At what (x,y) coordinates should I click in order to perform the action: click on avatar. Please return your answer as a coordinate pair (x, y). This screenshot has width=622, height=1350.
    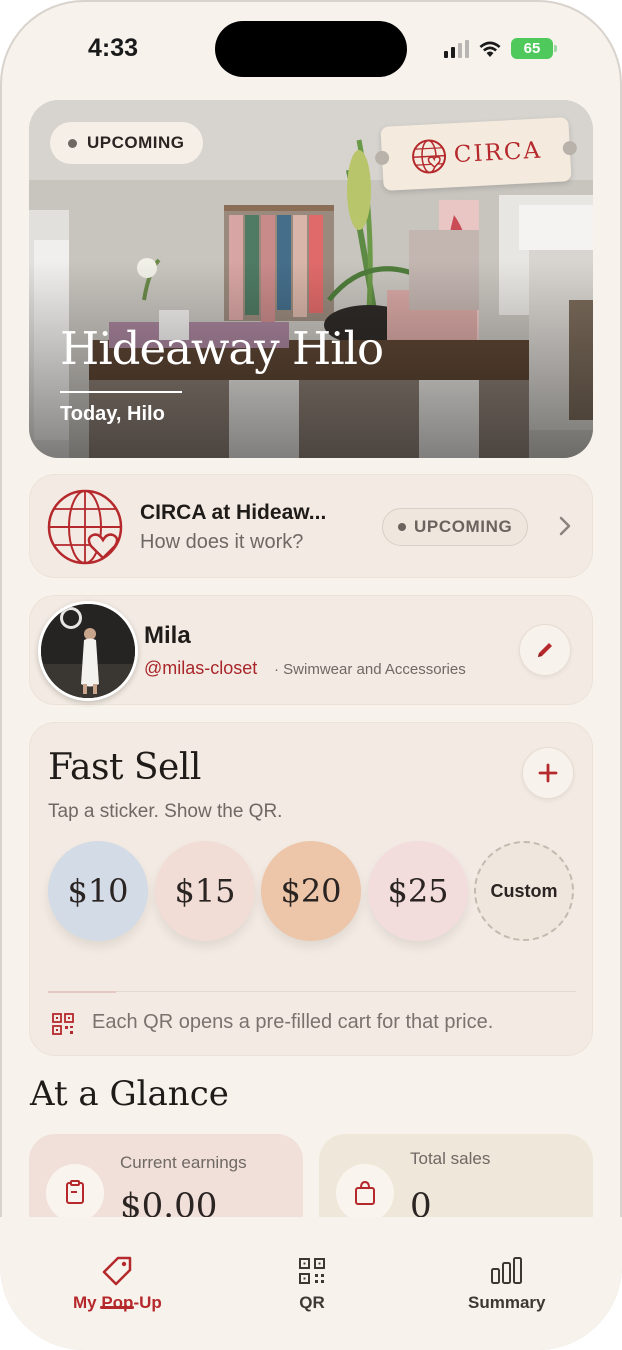
    Looking at the image, I should click on (88, 651).